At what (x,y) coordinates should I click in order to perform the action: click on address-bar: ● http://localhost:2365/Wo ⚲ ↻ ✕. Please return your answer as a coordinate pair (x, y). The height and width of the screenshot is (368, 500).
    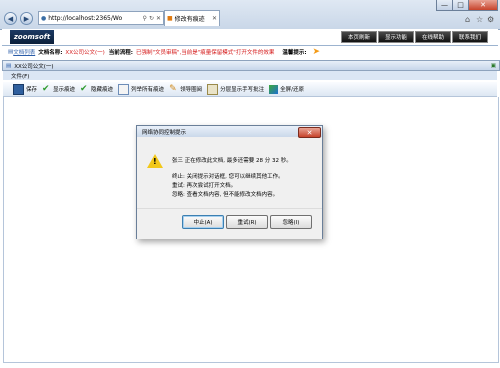
    Looking at the image, I should click on (101, 18).